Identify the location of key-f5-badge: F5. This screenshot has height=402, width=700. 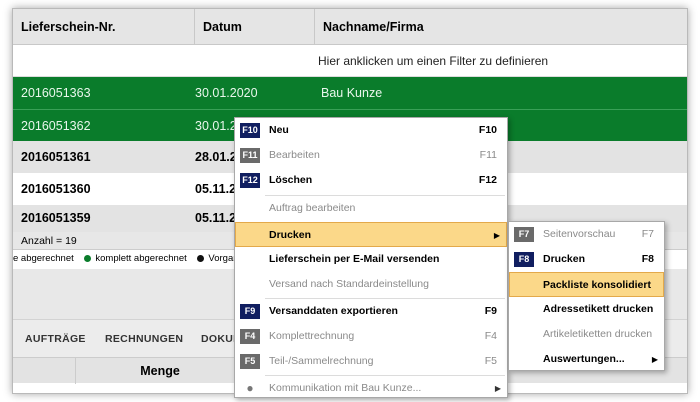
(250, 361).